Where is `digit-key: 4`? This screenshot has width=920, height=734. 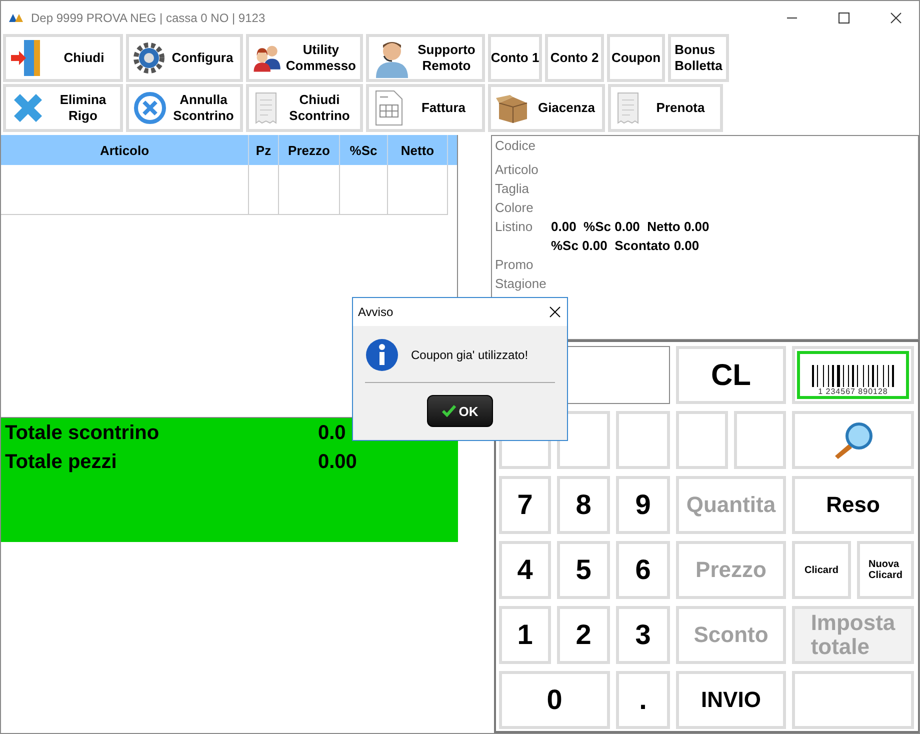
digit-key: 4 is located at coordinates (525, 570).